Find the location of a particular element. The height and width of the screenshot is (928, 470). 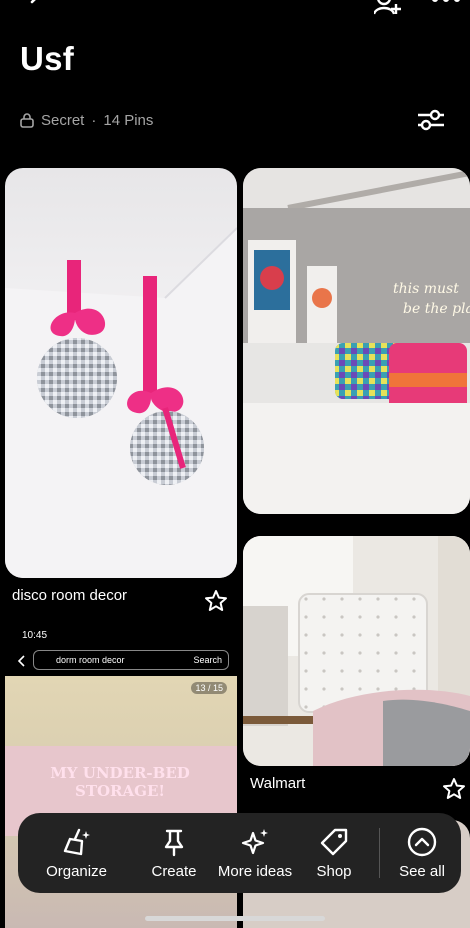

more-ideas-label: More ideas is located at coordinates (255, 871).